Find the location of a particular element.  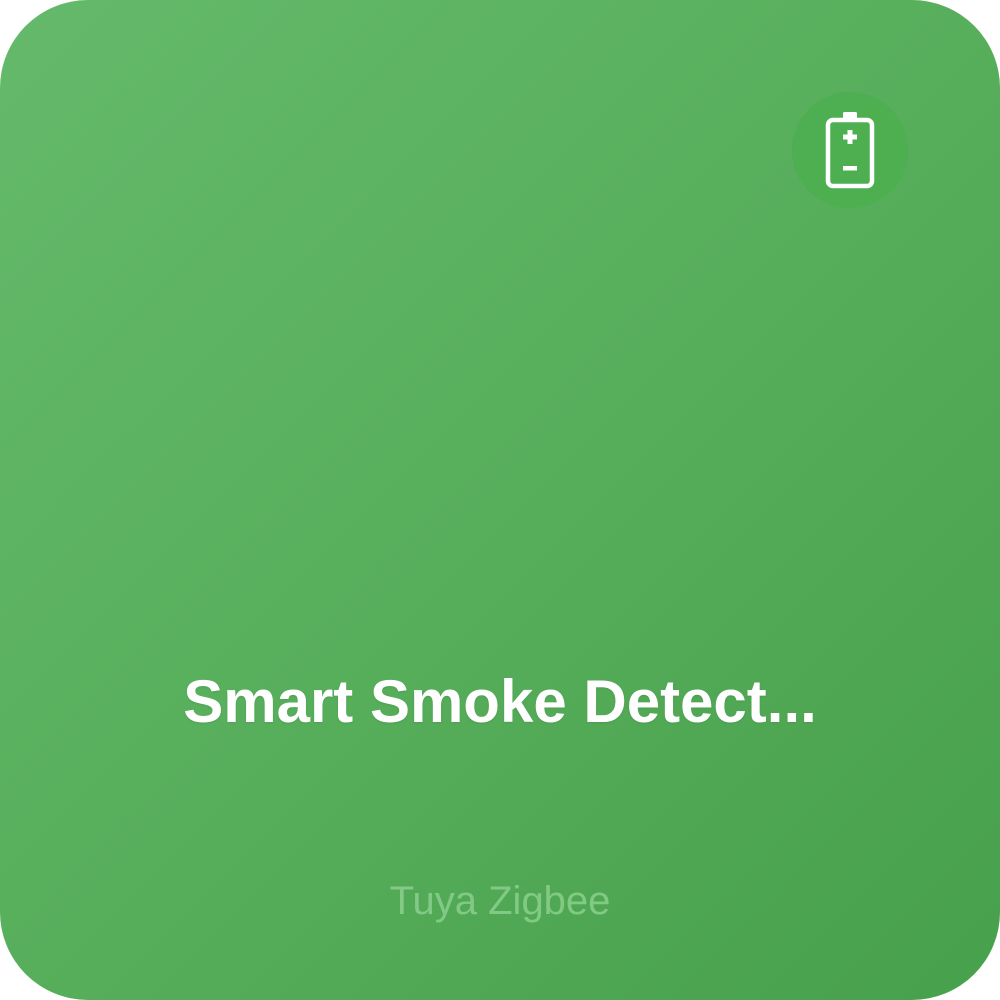

battery-status-button is located at coordinates (850, 150).